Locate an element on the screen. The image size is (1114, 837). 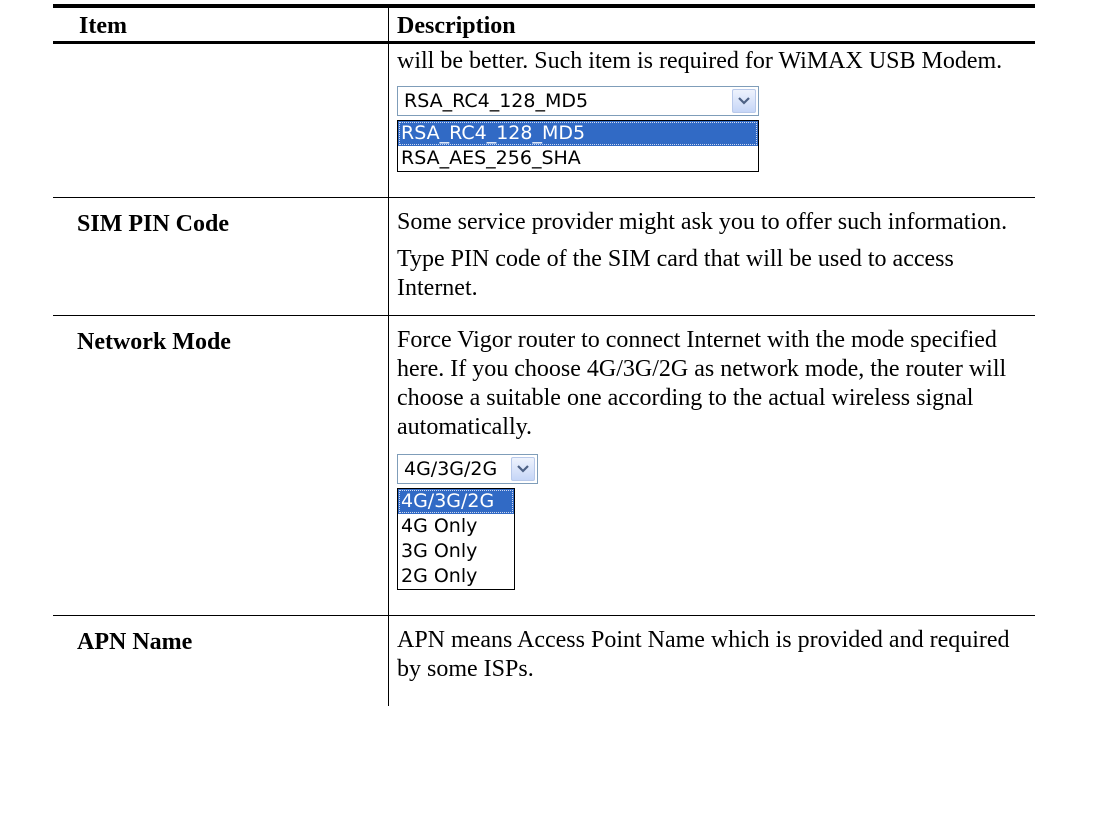
header-description: Description is located at coordinates (711, 24).